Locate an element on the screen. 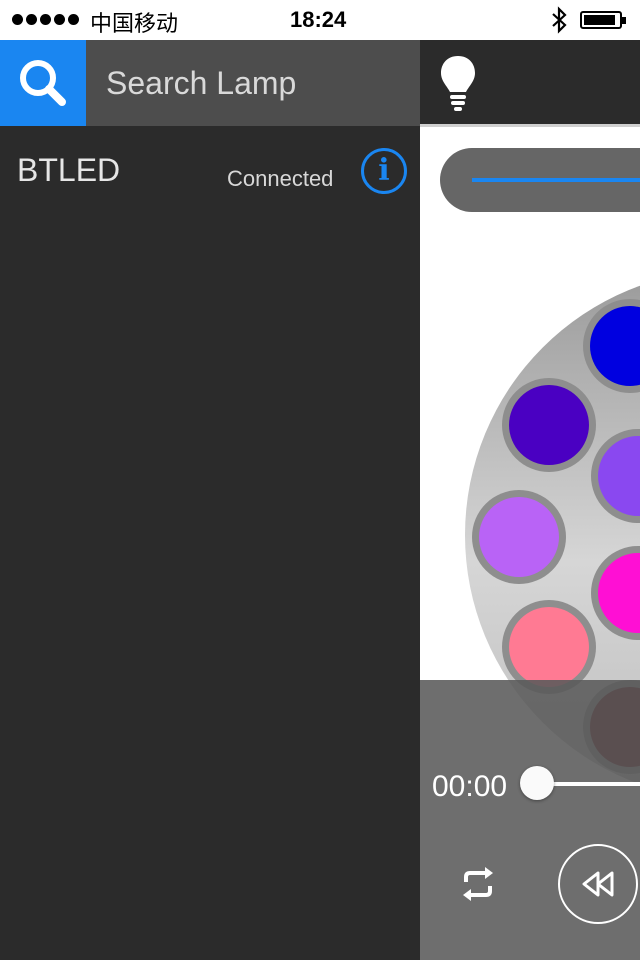 The width and height of the screenshot is (640, 960). rewind-button is located at coordinates (598, 884).